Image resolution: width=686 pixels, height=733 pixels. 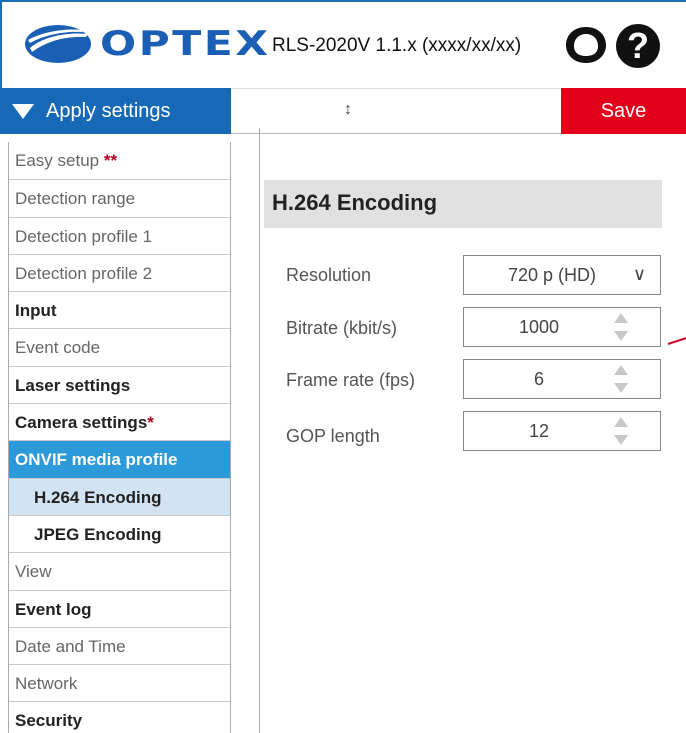 I want to click on resolution-select: 720 p (HD) ∨, so click(x=562, y=275).